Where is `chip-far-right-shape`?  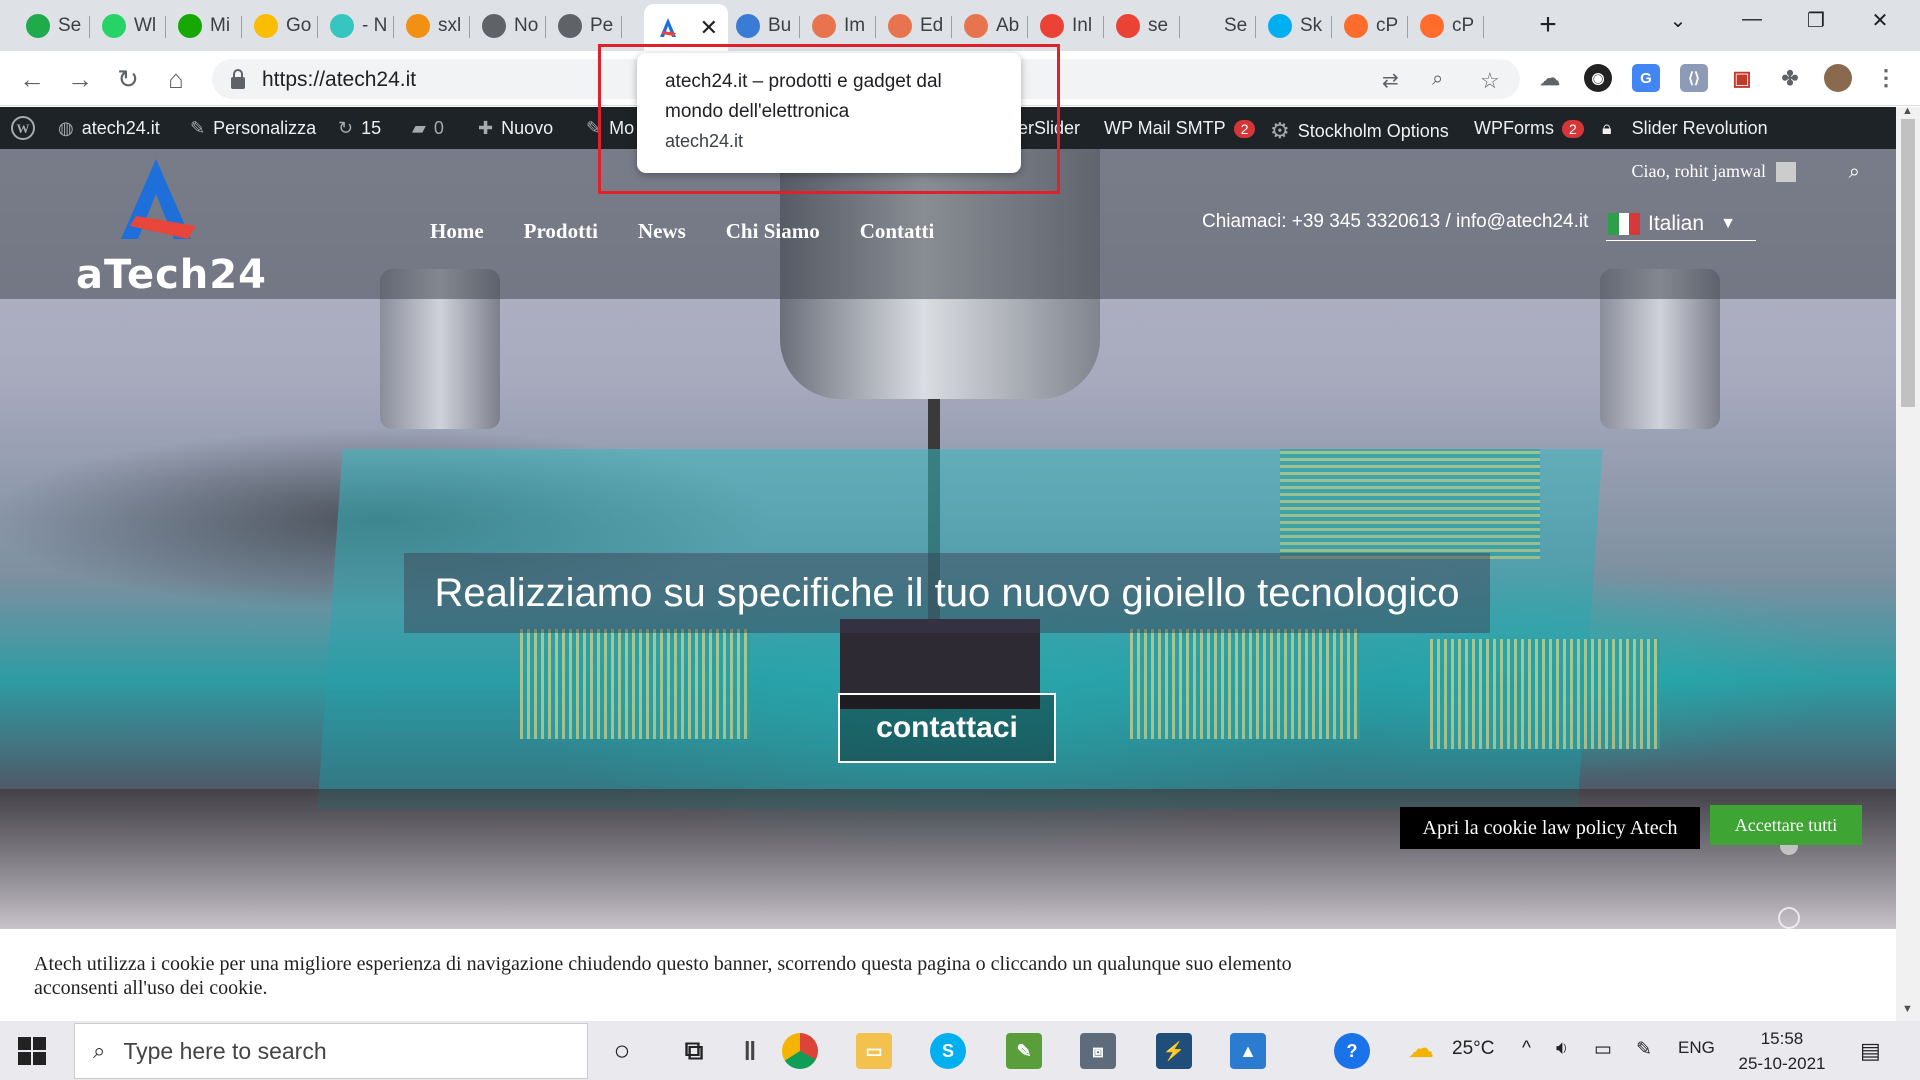
chip-far-right-shape is located at coordinates (1545, 694).